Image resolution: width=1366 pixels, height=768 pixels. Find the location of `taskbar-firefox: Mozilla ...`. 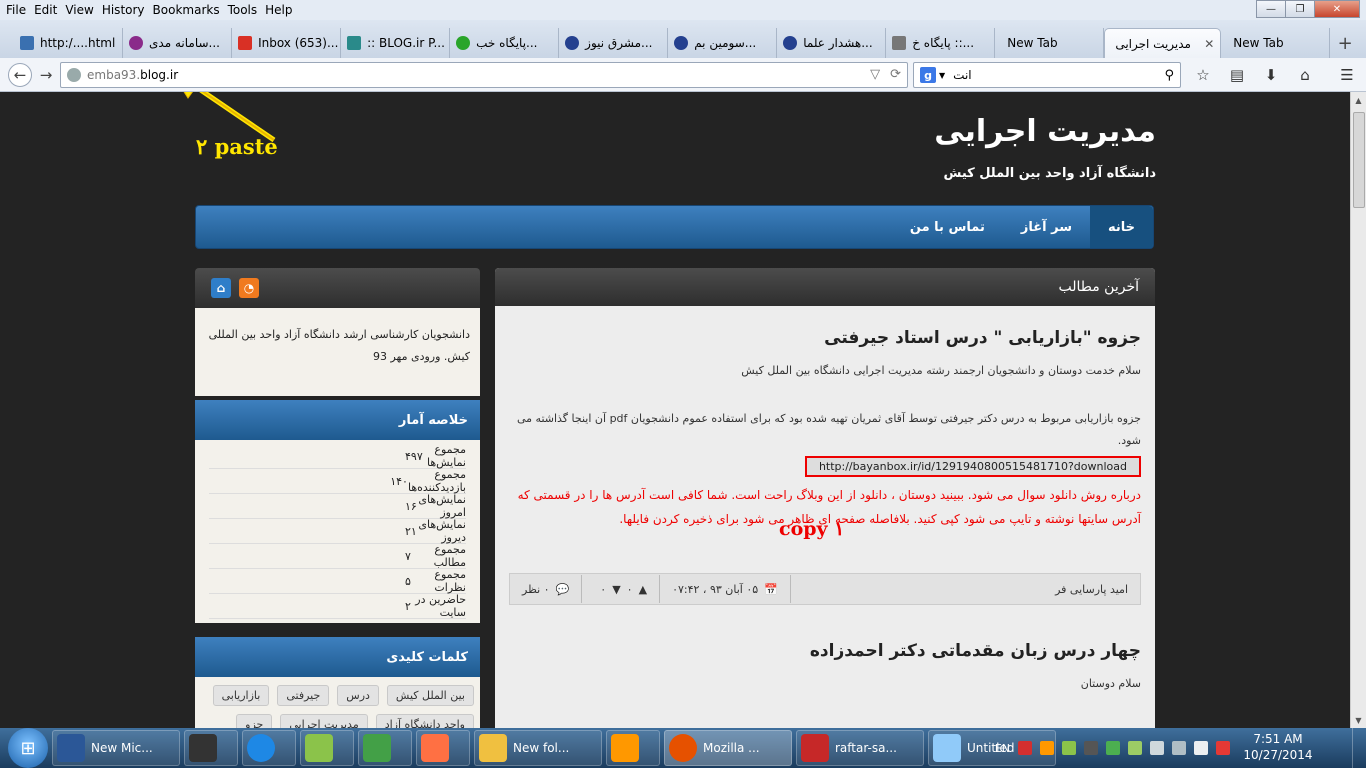

taskbar-firefox: Mozilla ... is located at coordinates (728, 748).